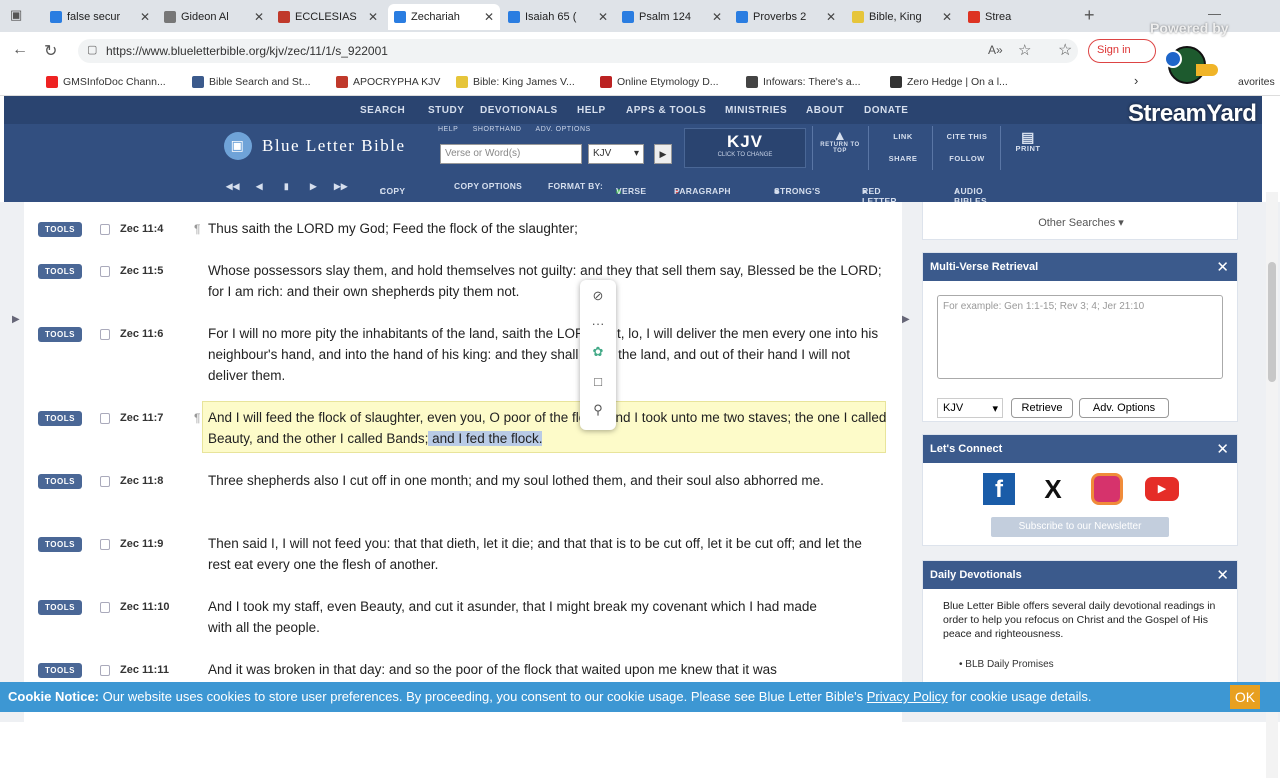 This screenshot has height=778, width=1280. What do you see at coordinates (16, 319) in the screenshot?
I see `collapse-left-icon: ▶` at bounding box center [16, 319].